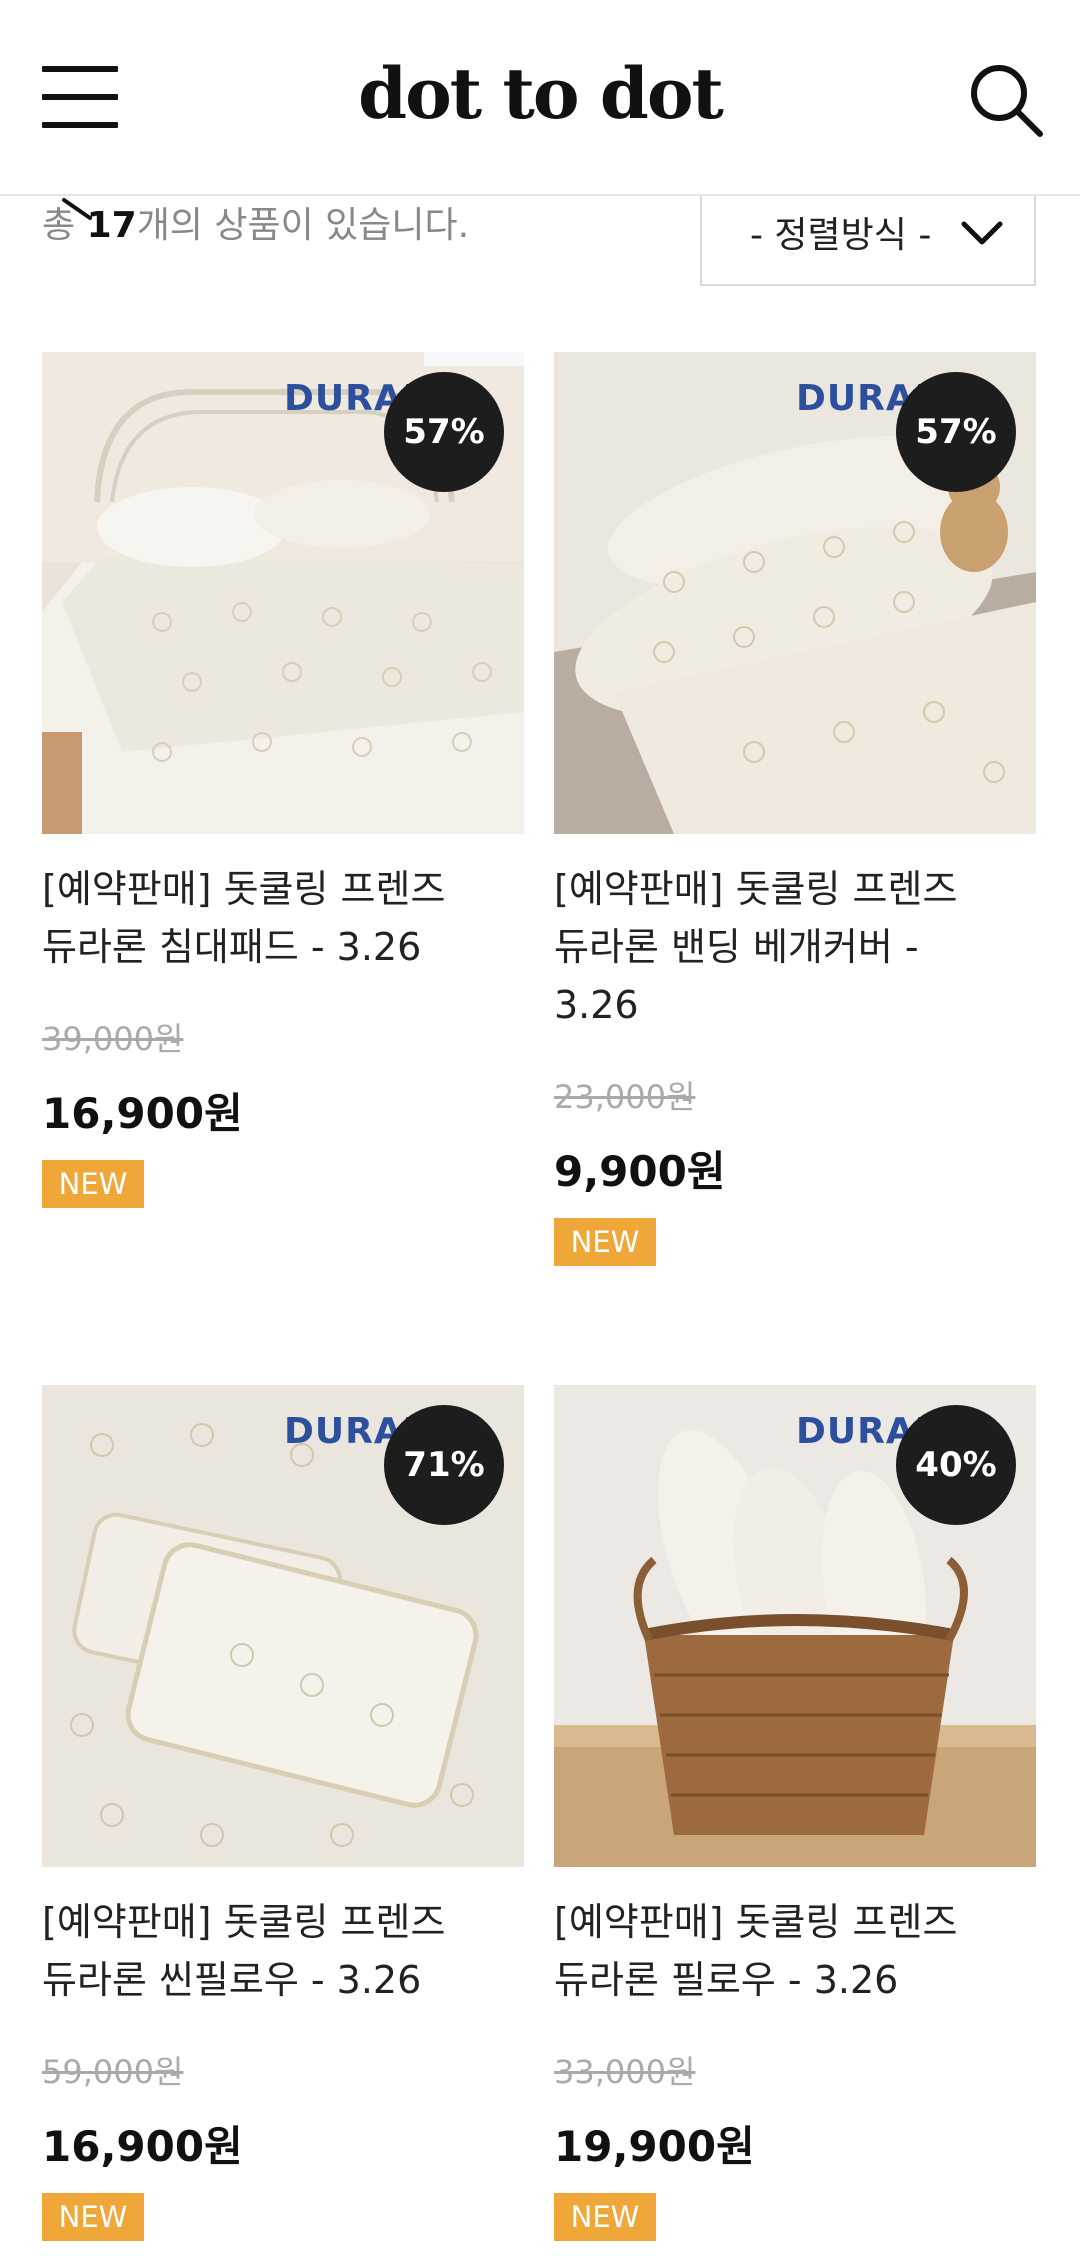 The width and height of the screenshot is (1080, 2261). What do you see at coordinates (113, 1039) in the screenshot?
I see `original-price: 39,000원` at bounding box center [113, 1039].